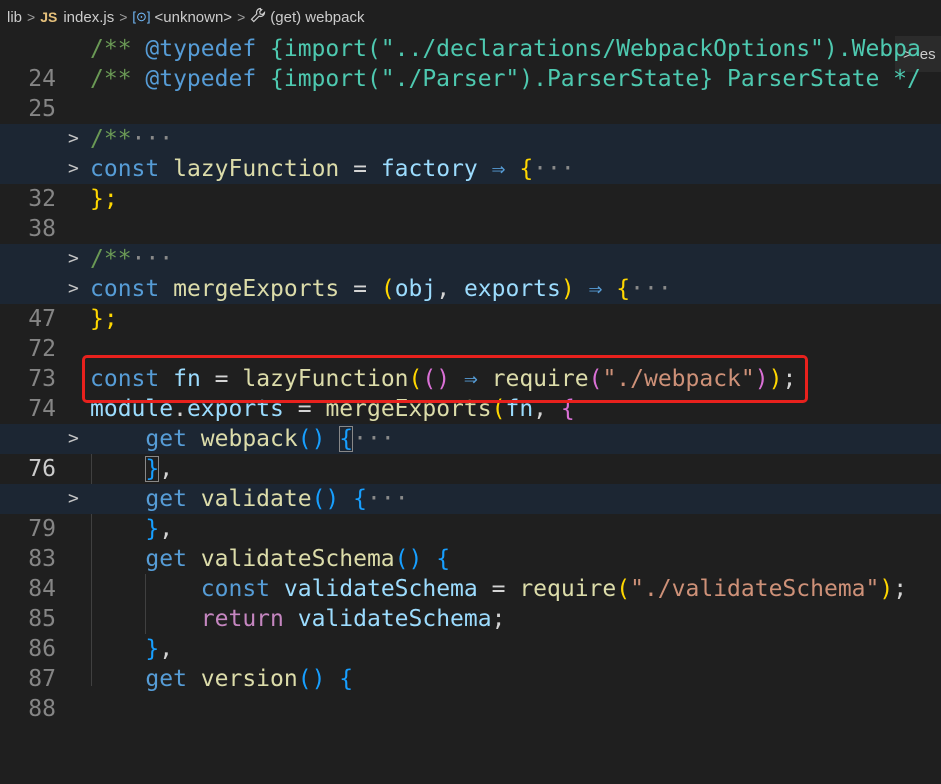 The height and width of the screenshot is (784, 941). Describe the element at coordinates (242, 619) in the screenshot. I see `keyword: return` at that location.